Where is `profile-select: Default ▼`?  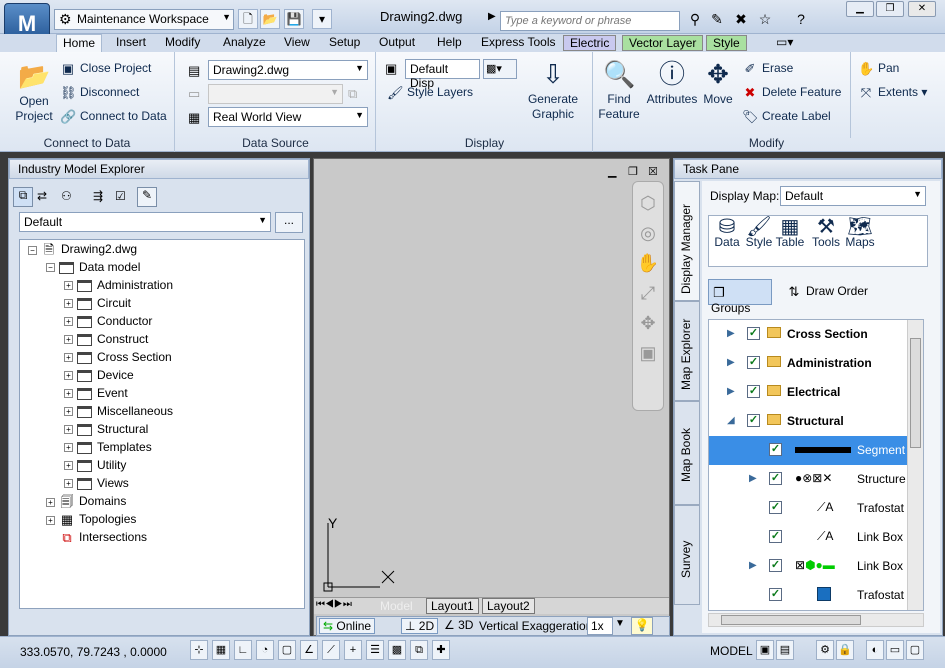 profile-select: Default ▼ is located at coordinates (145, 222).